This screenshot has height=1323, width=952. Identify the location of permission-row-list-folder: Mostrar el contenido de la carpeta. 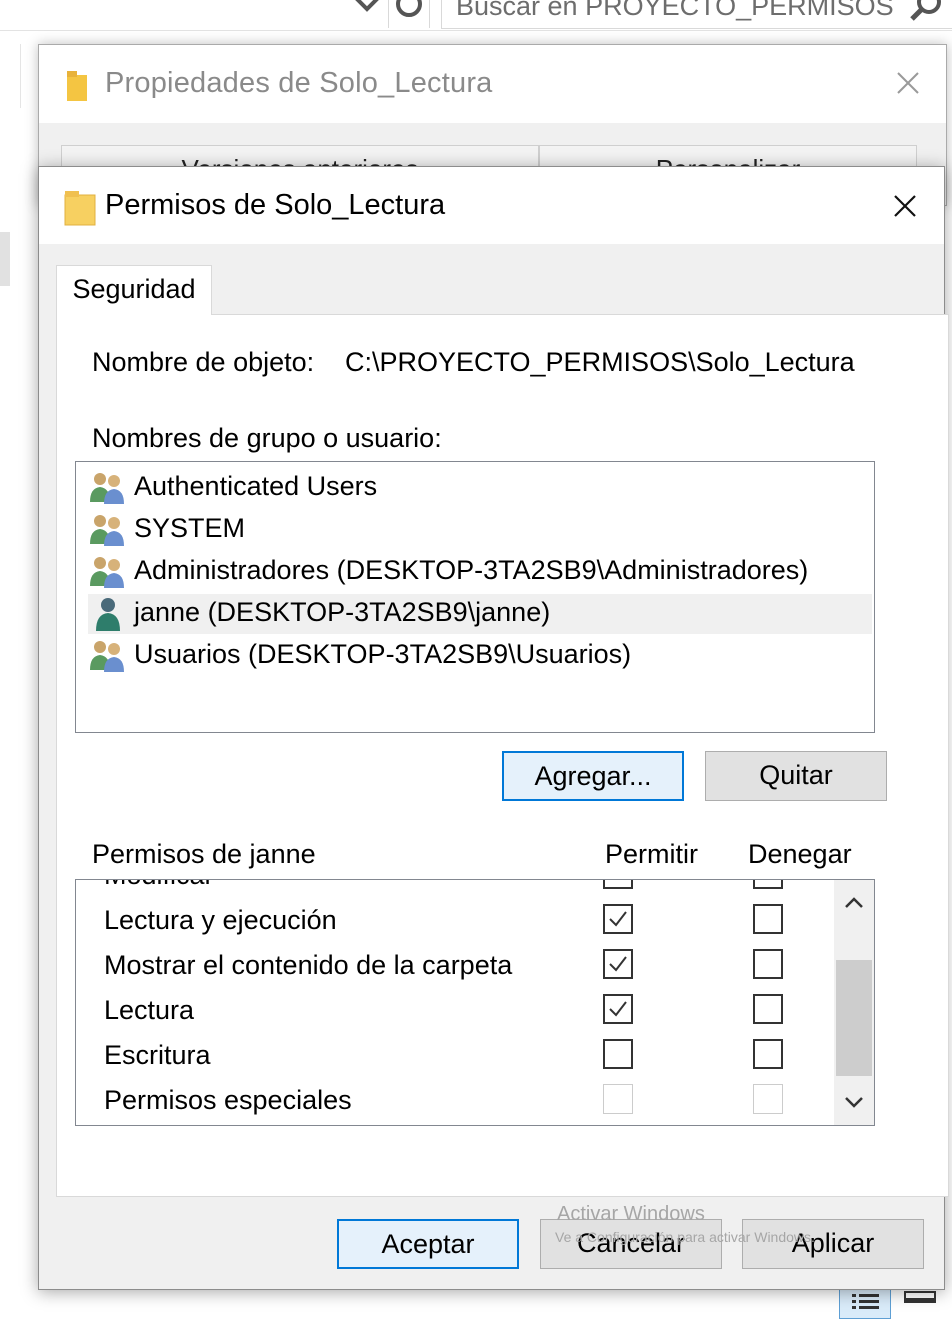
(454, 968).